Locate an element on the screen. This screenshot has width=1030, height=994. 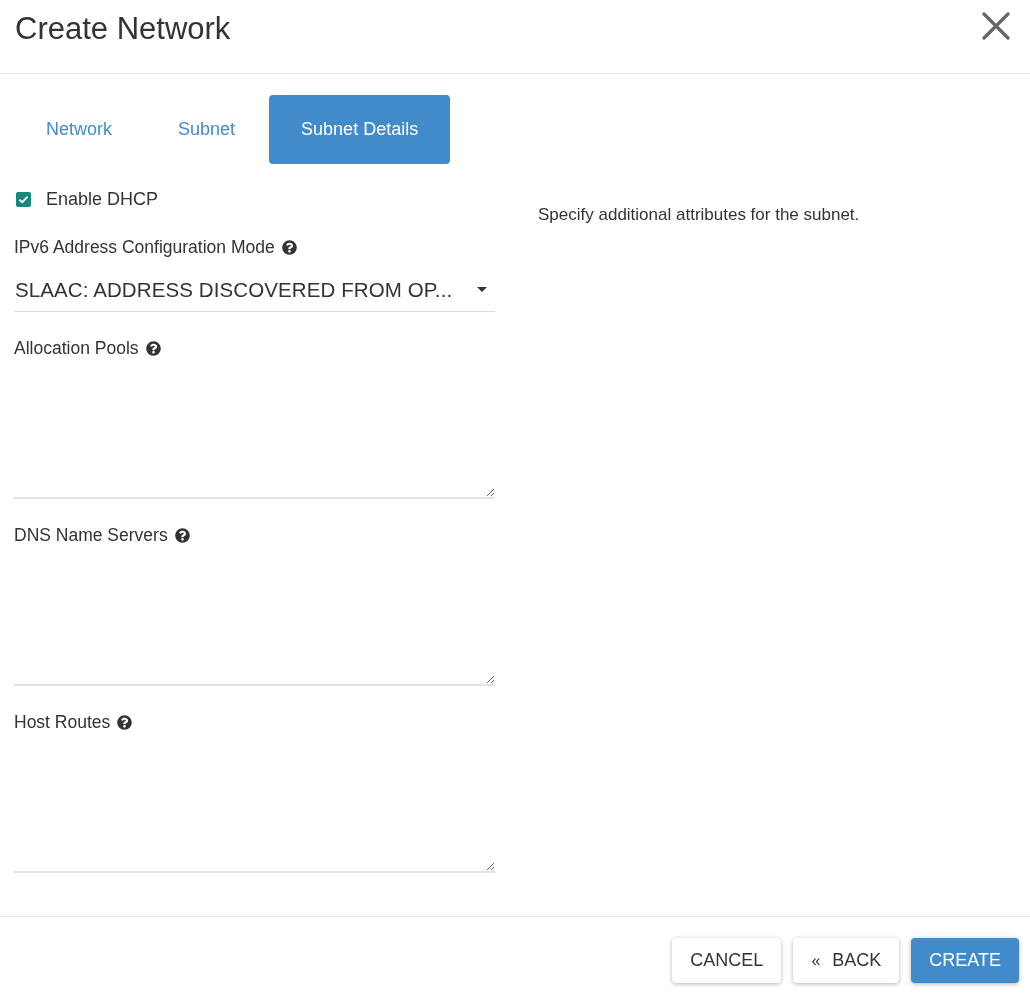
tab: Subnet is located at coordinates (207, 129).